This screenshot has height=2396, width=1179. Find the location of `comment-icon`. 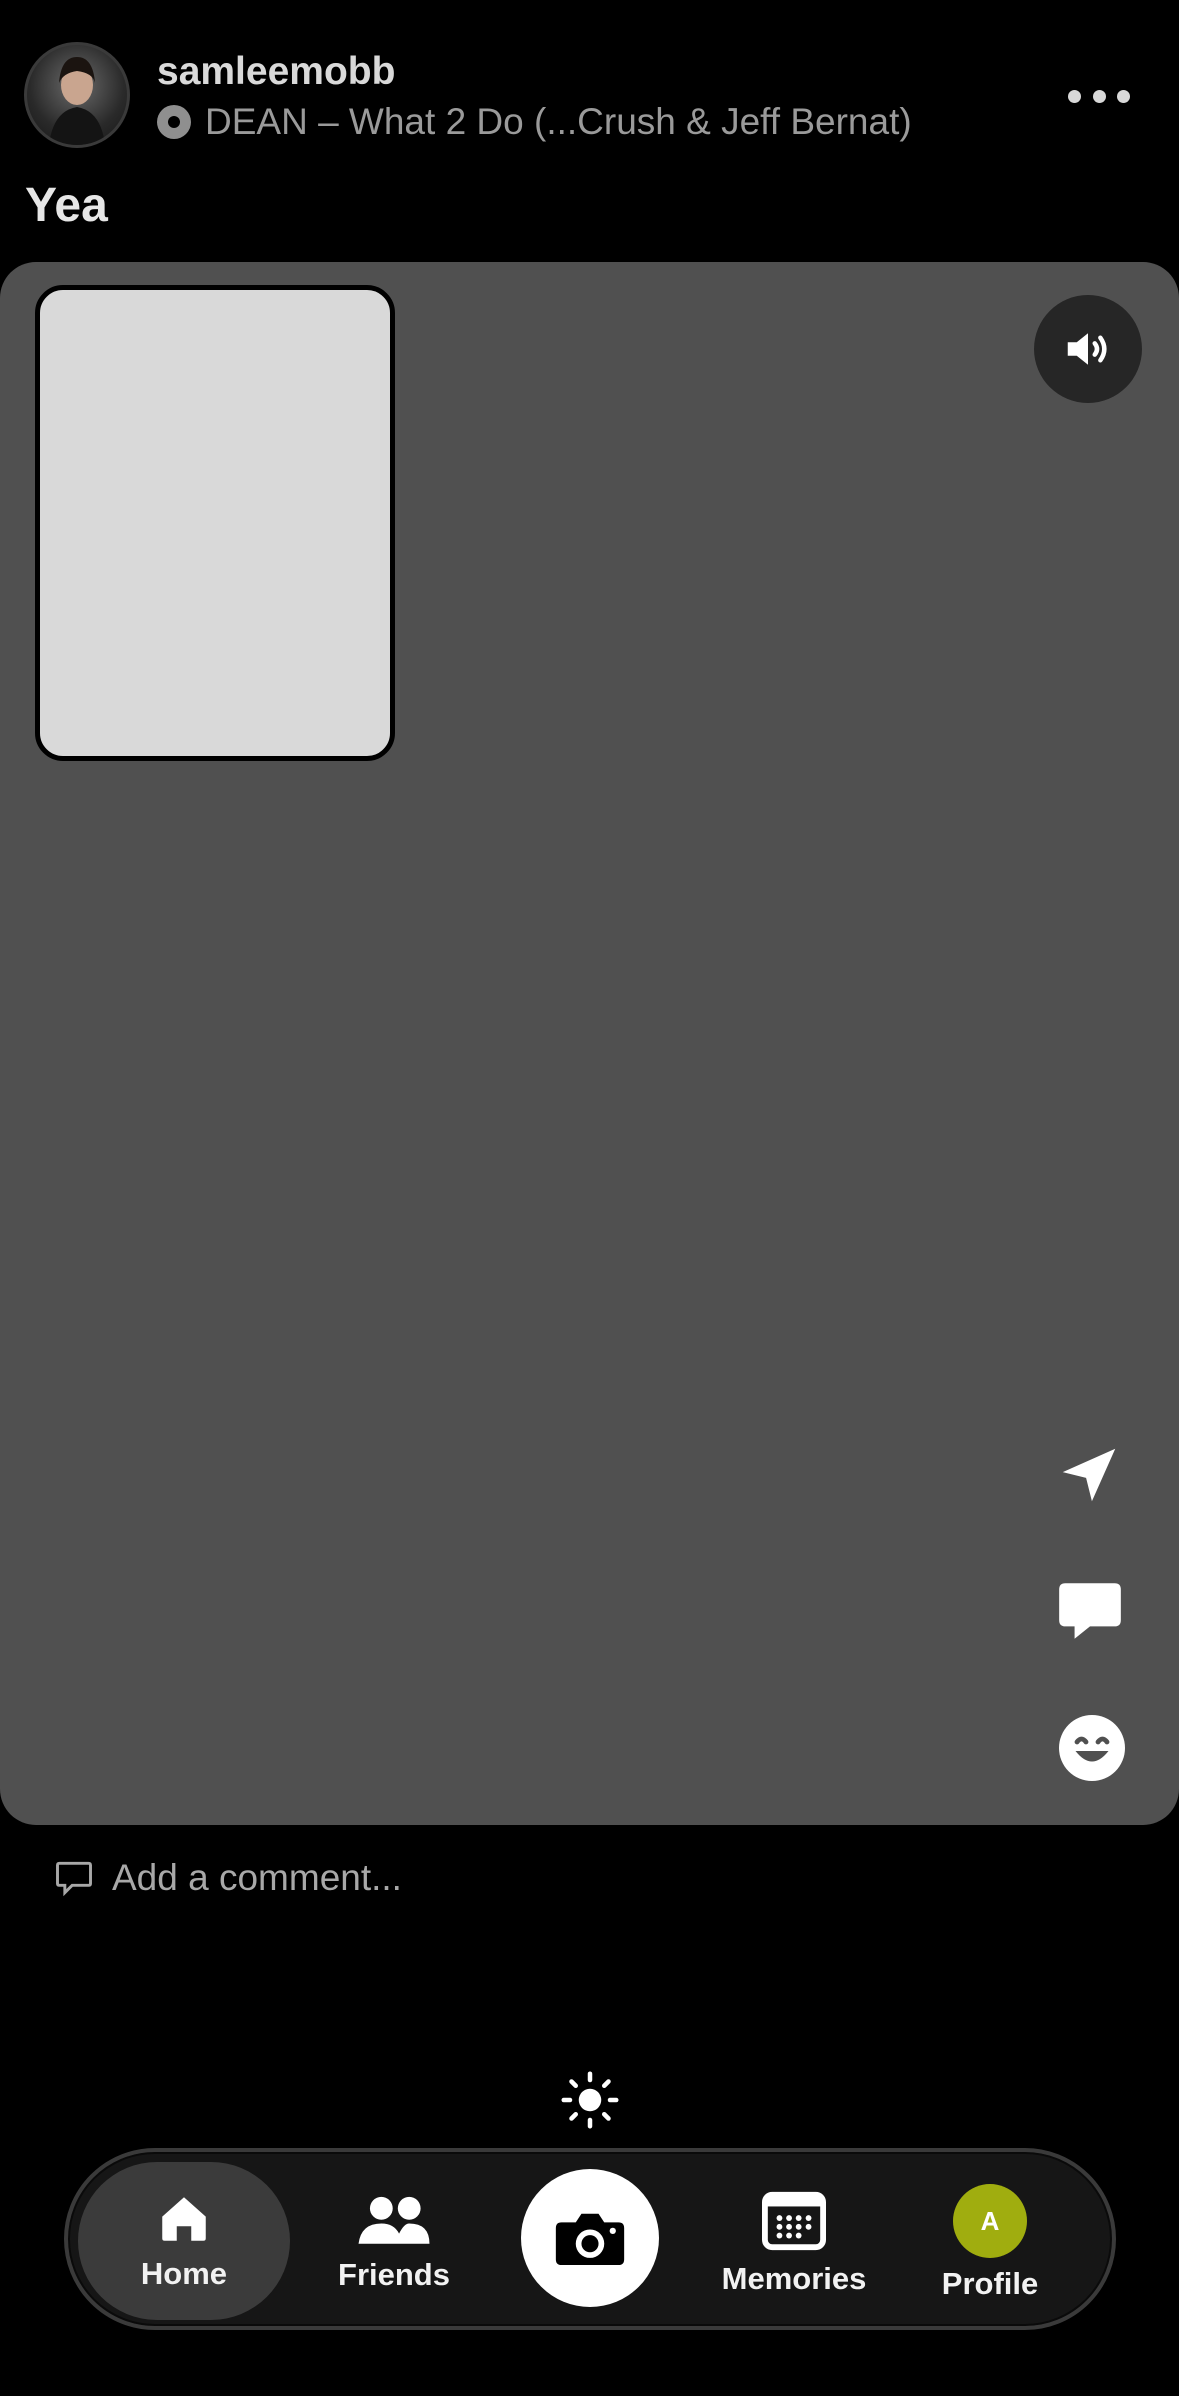

comment-icon is located at coordinates (1090, 1611).